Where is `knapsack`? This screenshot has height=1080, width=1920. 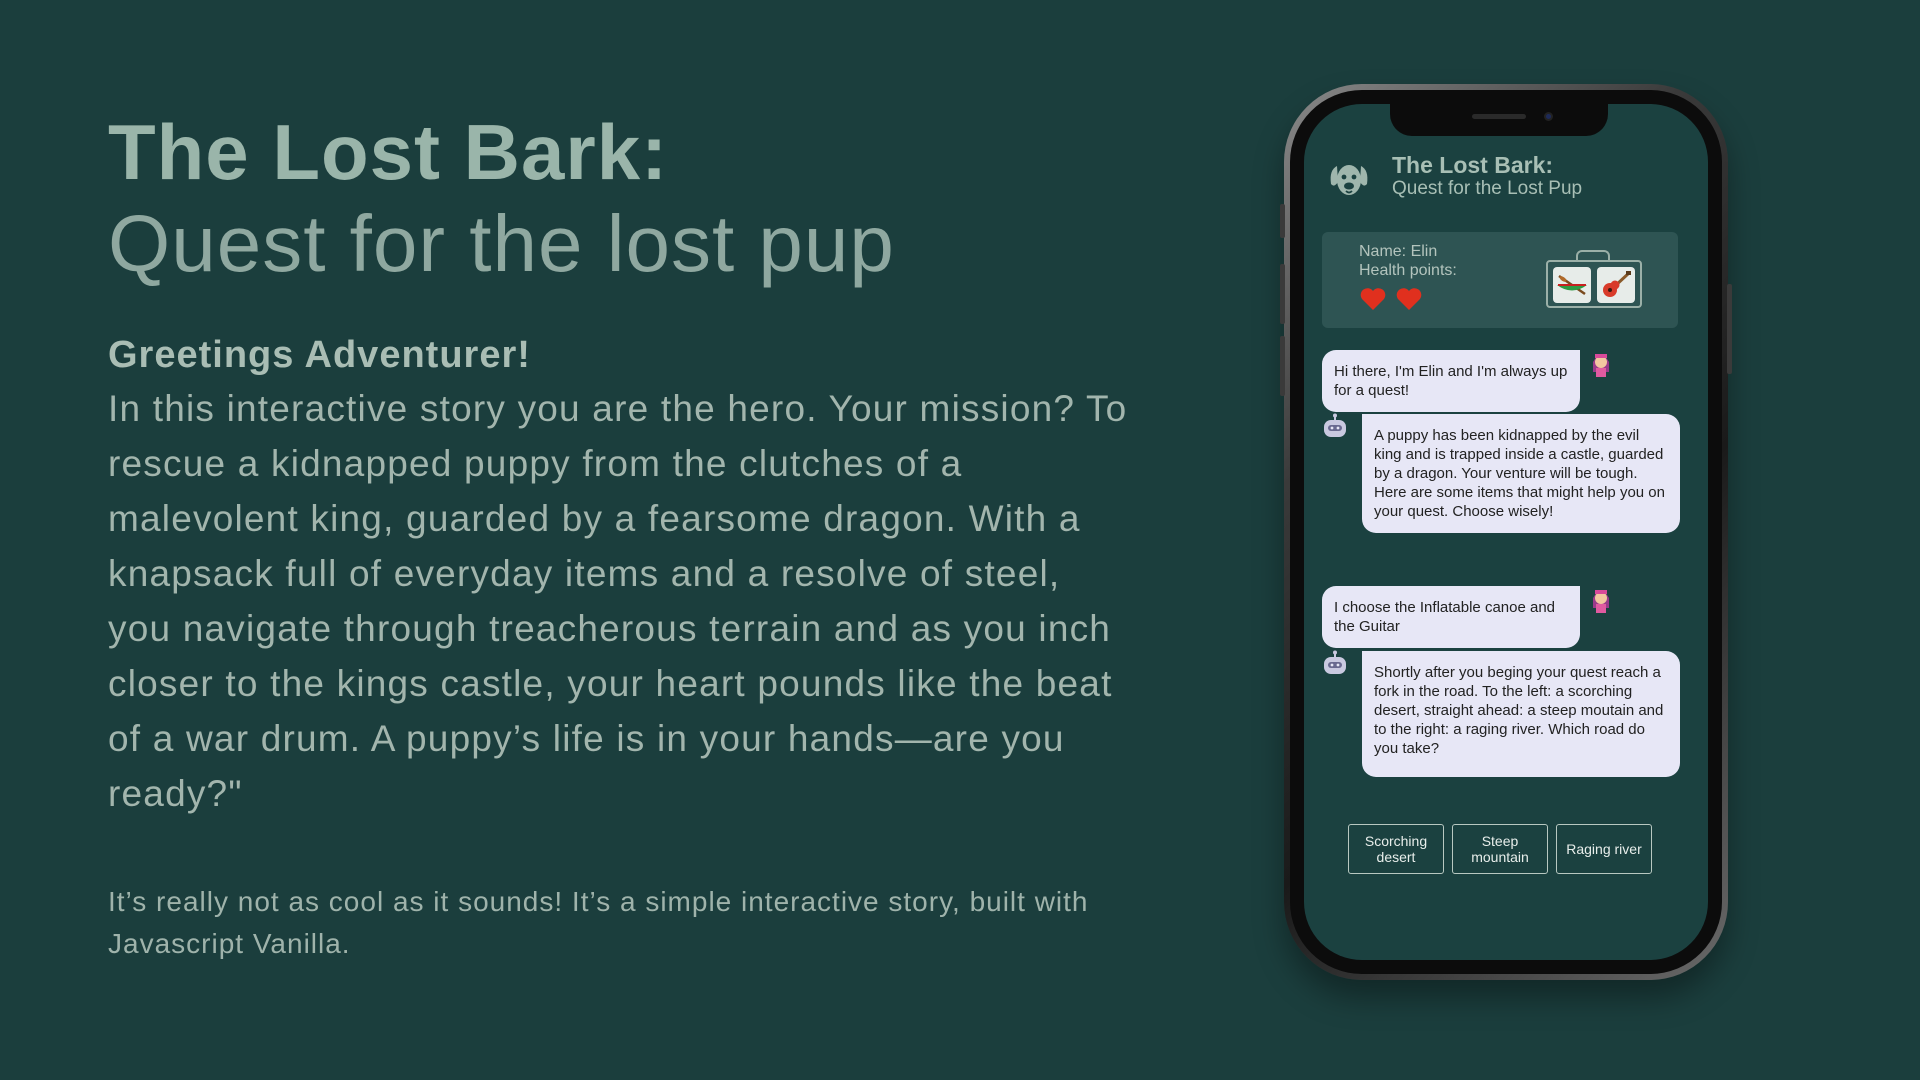
knapsack is located at coordinates (1594, 281).